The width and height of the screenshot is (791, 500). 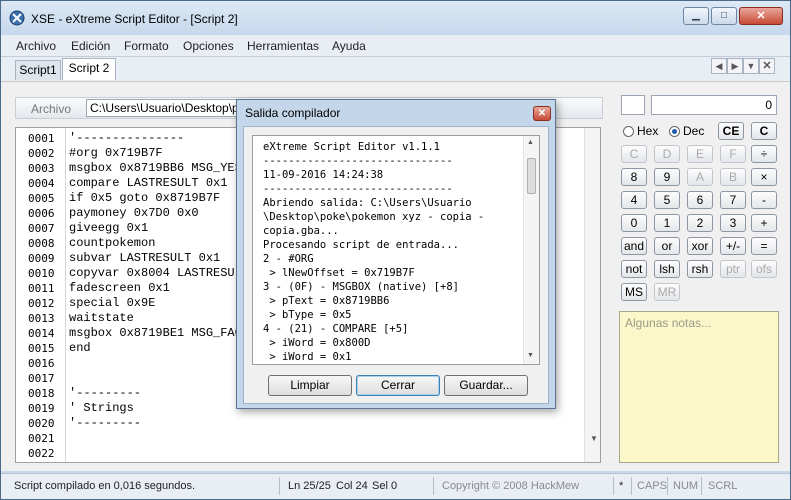 I want to click on calc-button: 3, so click(x=733, y=223).